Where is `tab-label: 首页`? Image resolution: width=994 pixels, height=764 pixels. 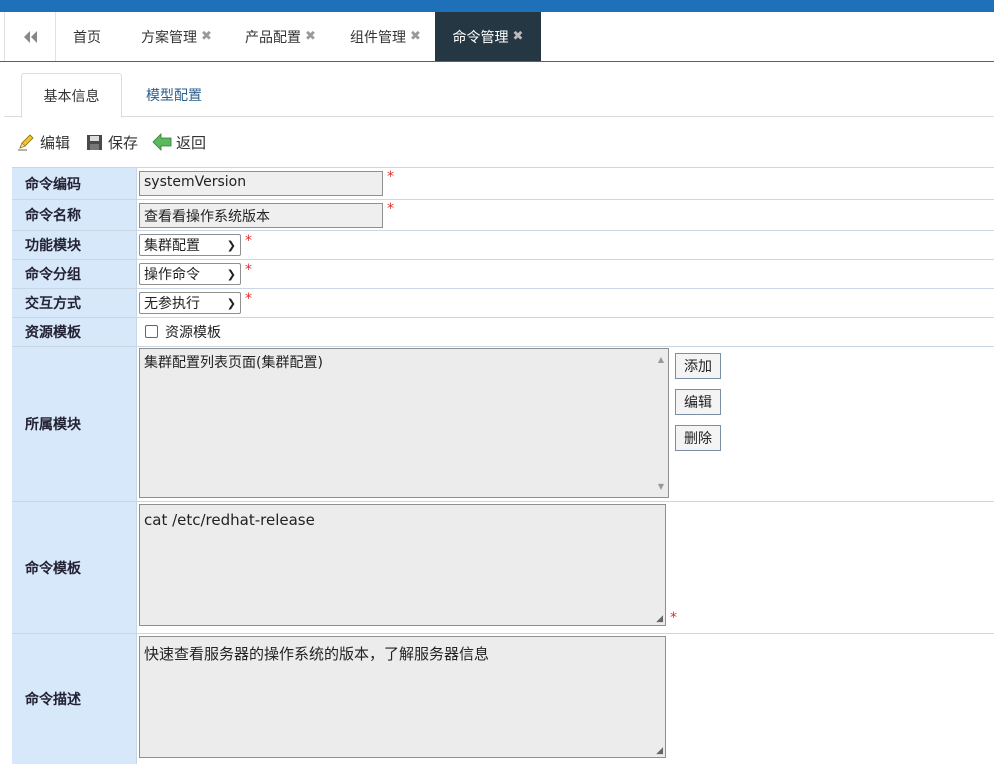 tab-label: 首页 is located at coordinates (87, 37).